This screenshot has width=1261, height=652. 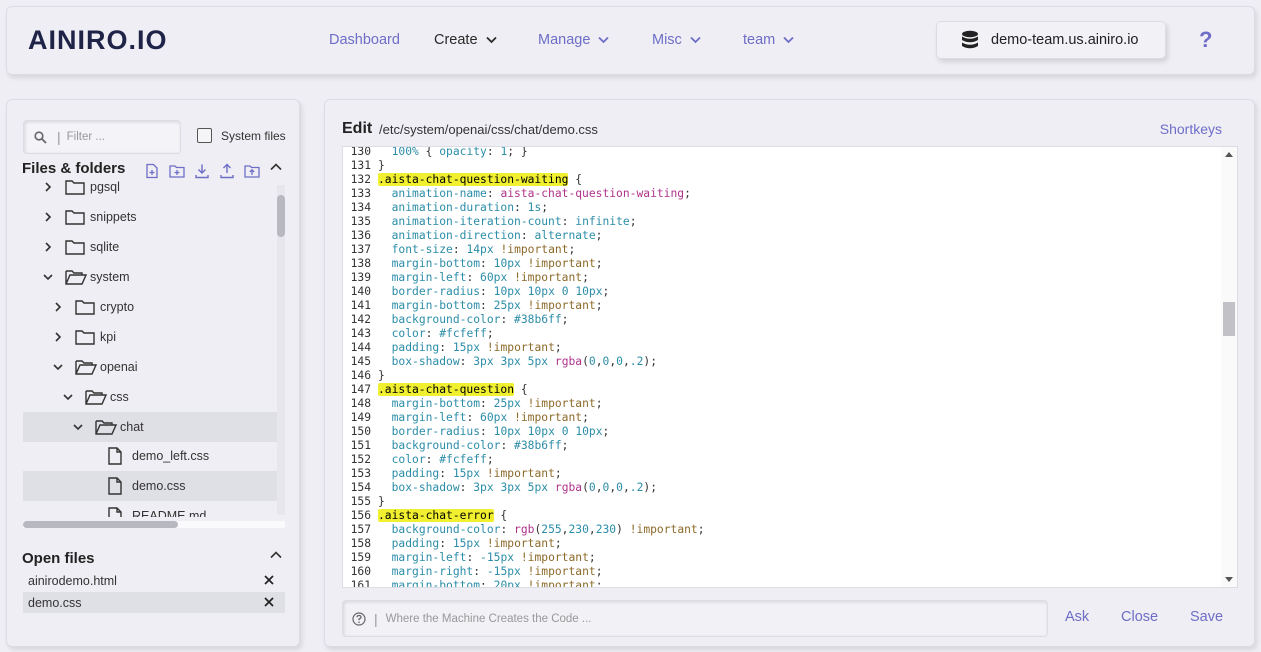 I want to click on nav-team: team, so click(x=768, y=40).